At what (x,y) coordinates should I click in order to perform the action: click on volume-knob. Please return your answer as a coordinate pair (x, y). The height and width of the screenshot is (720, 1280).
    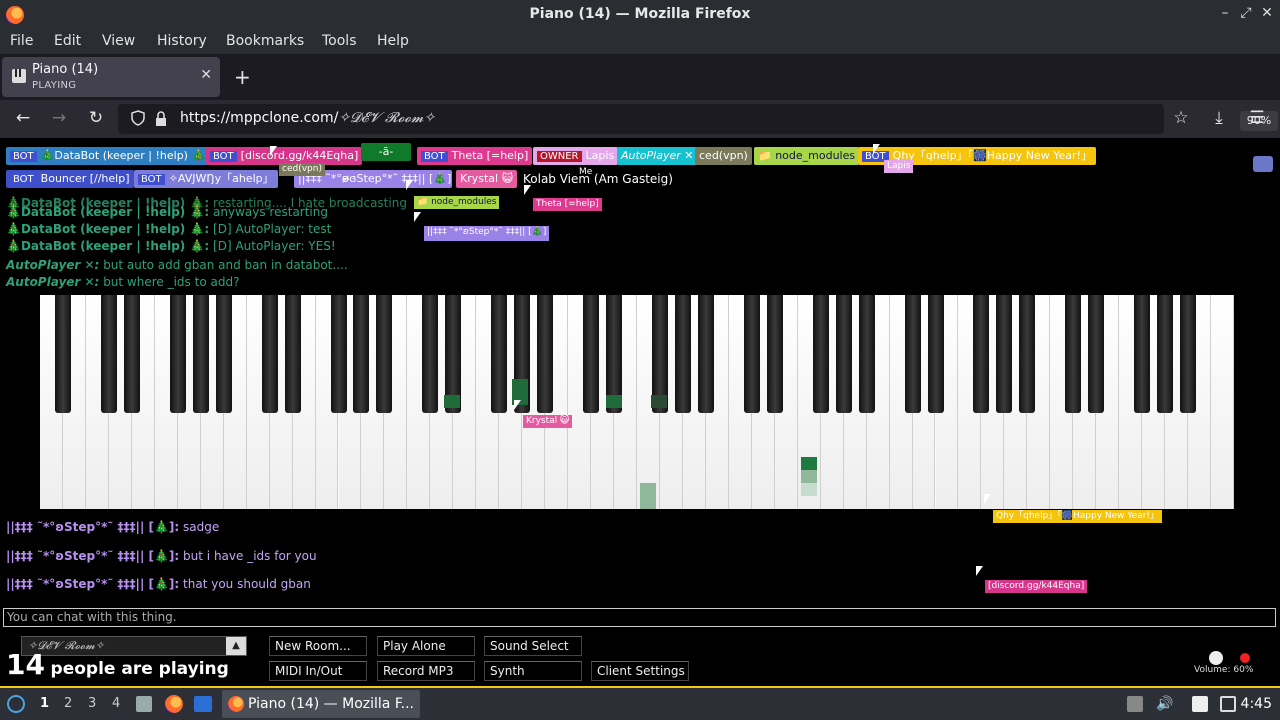
    Looking at the image, I should click on (1216, 658).